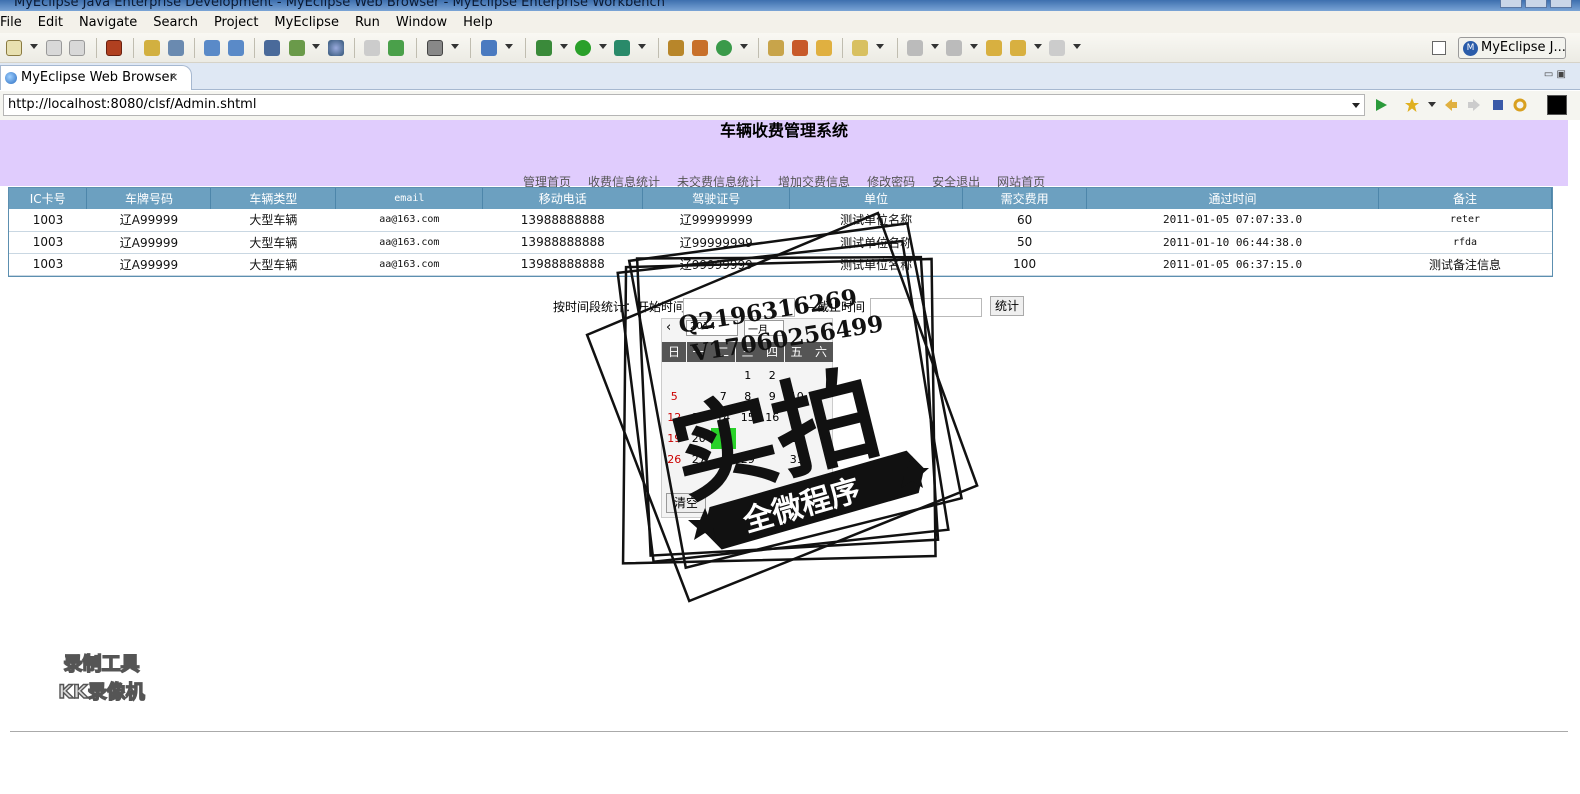 This screenshot has height=794, width=1580. Describe the element at coordinates (797, 459) in the screenshot. I see `day-cell: 31` at that location.